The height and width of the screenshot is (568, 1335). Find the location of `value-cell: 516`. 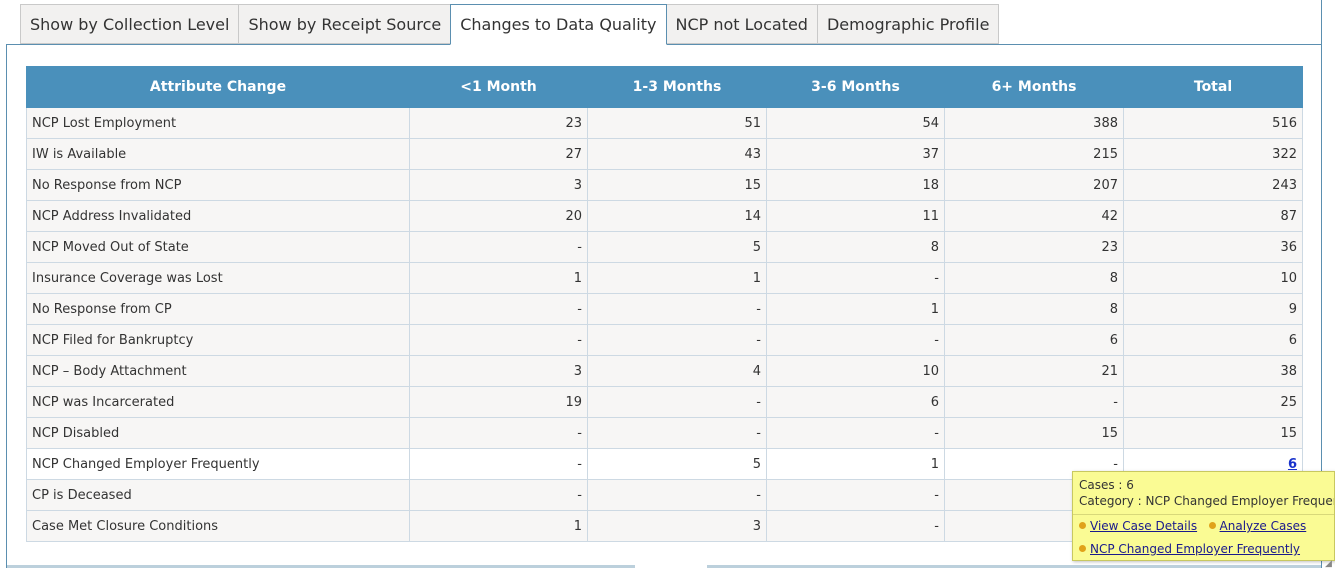

value-cell: 516 is located at coordinates (1213, 123).